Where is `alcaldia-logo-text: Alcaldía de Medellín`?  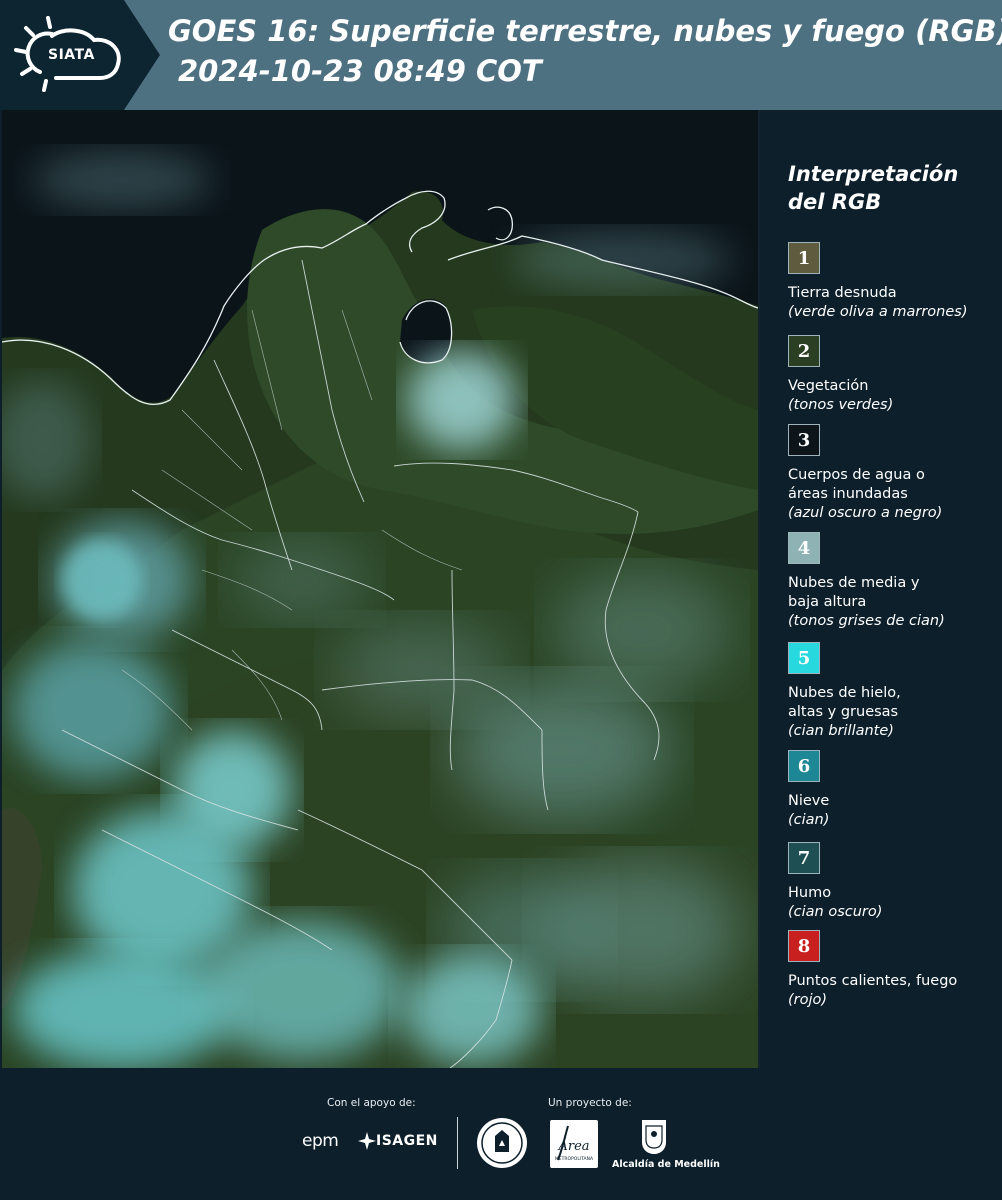 alcaldia-logo-text: Alcaldía de Medellín is located at coordinates (666, 1164).